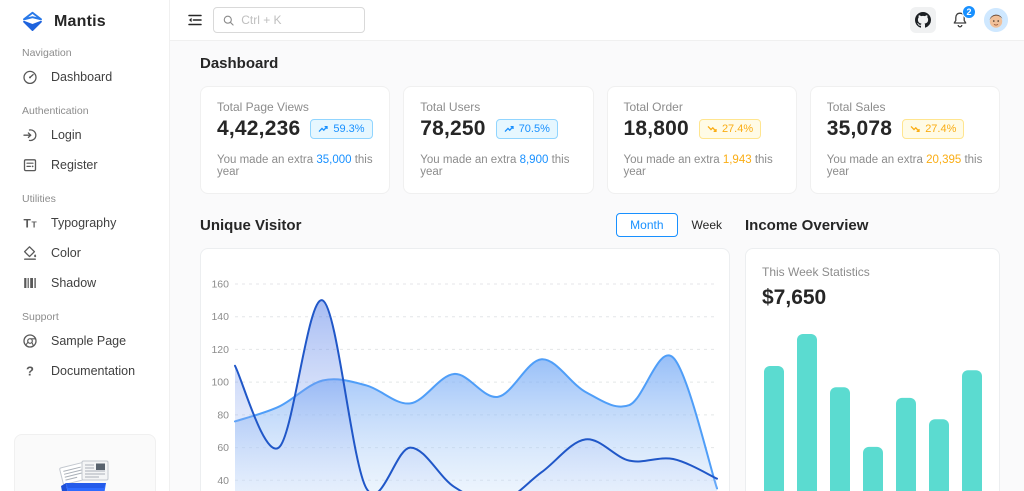  I want to click on sample-page-icon, so click(30, 341).